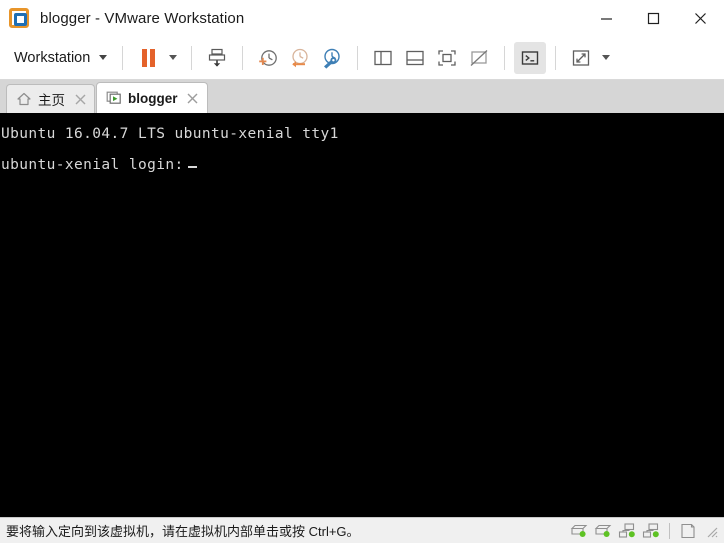 Image resolution: width=724 pixels, height=543 pixels. Describe the element at coordinates (19, 18) in the screenshot. I see `vmware-logo-icon` at that location.